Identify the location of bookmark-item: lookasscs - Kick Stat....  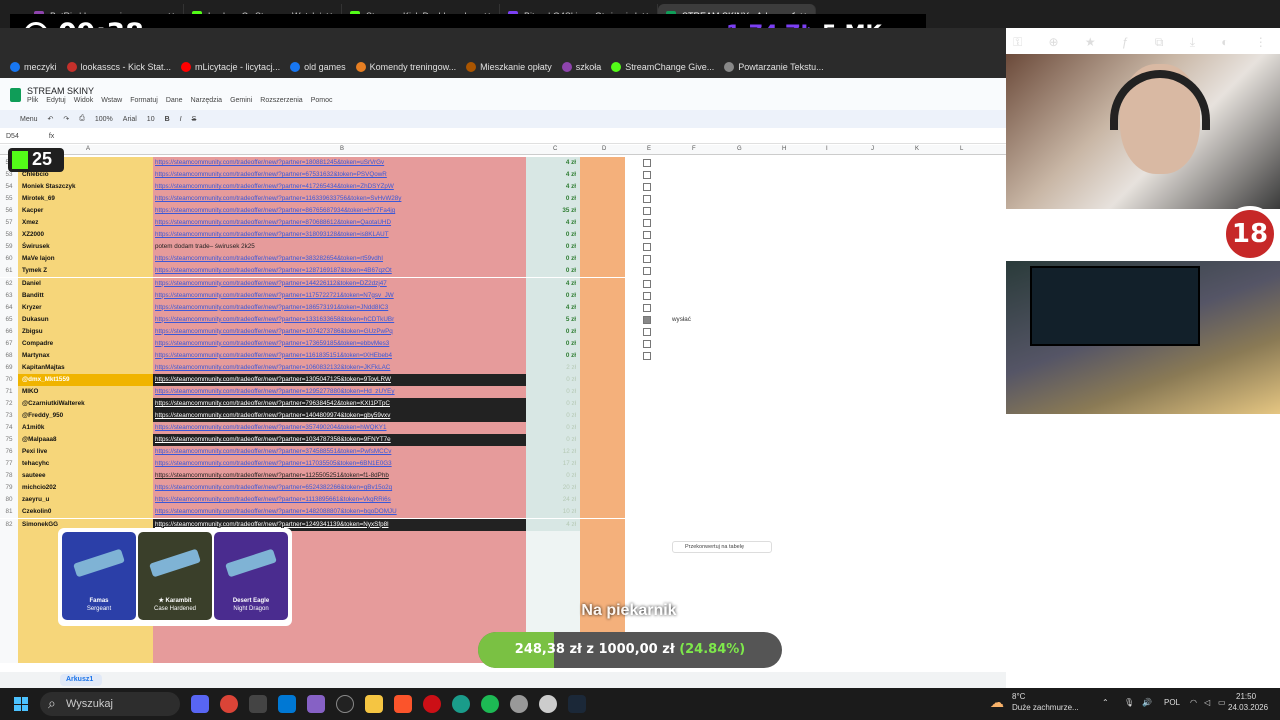
(118, 67).